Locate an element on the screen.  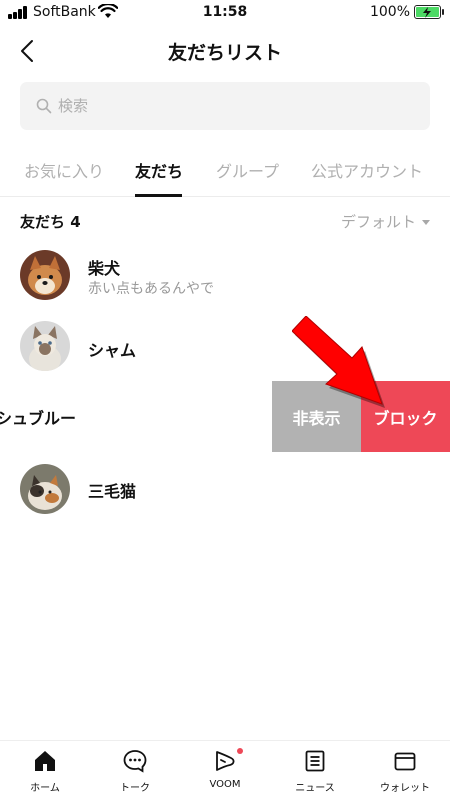
tab-bar: お気に入り 友だち グループ 公式アカウント is located at coordinates (225, 169).